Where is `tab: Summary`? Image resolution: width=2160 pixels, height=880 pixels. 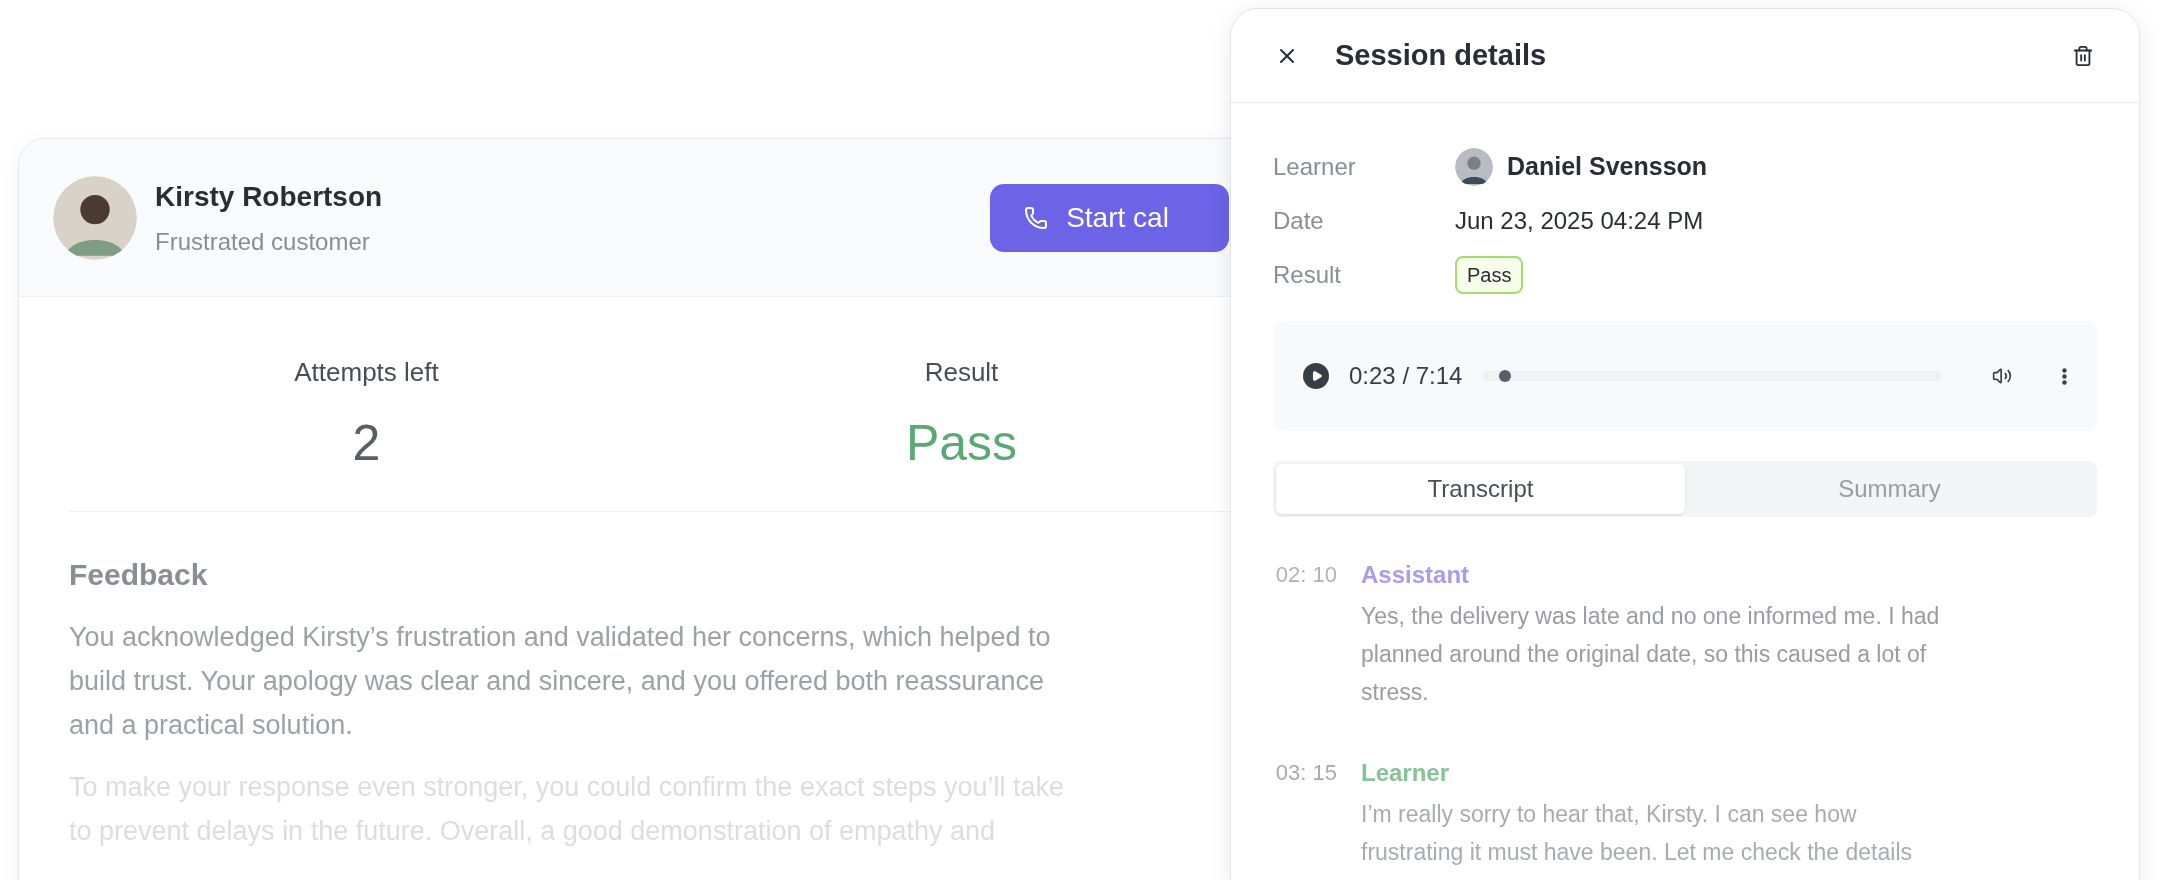 tab: Summary is located at coordinates (1889, 489).